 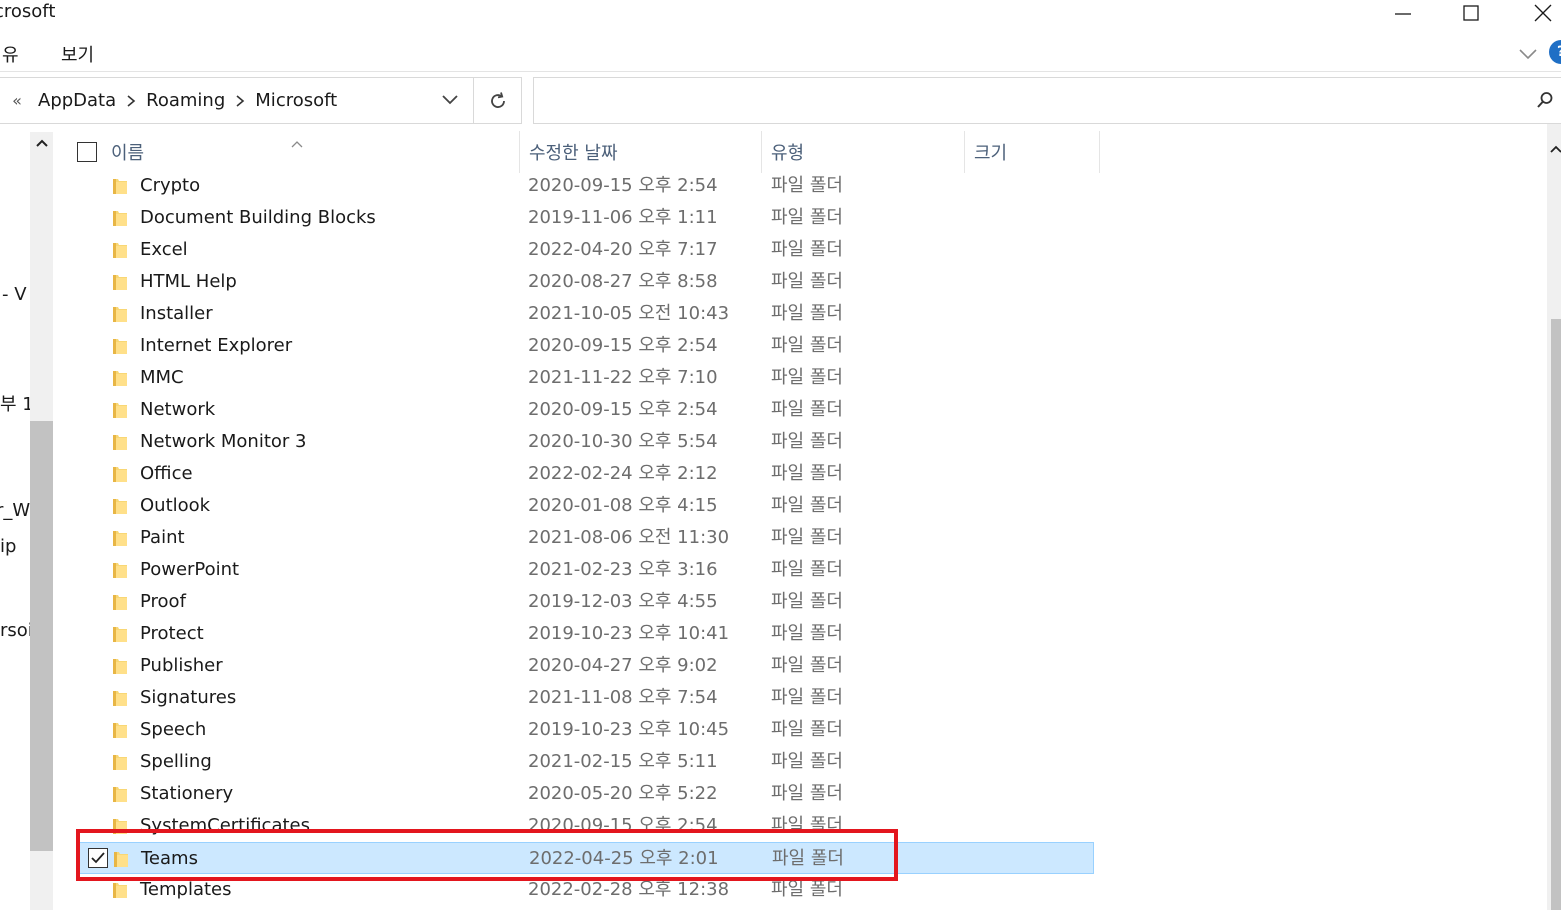 What do you see at coordinates (77, 54) in the screenshot?
I see `menu-view: 보기` at bounding box center [77, 54].